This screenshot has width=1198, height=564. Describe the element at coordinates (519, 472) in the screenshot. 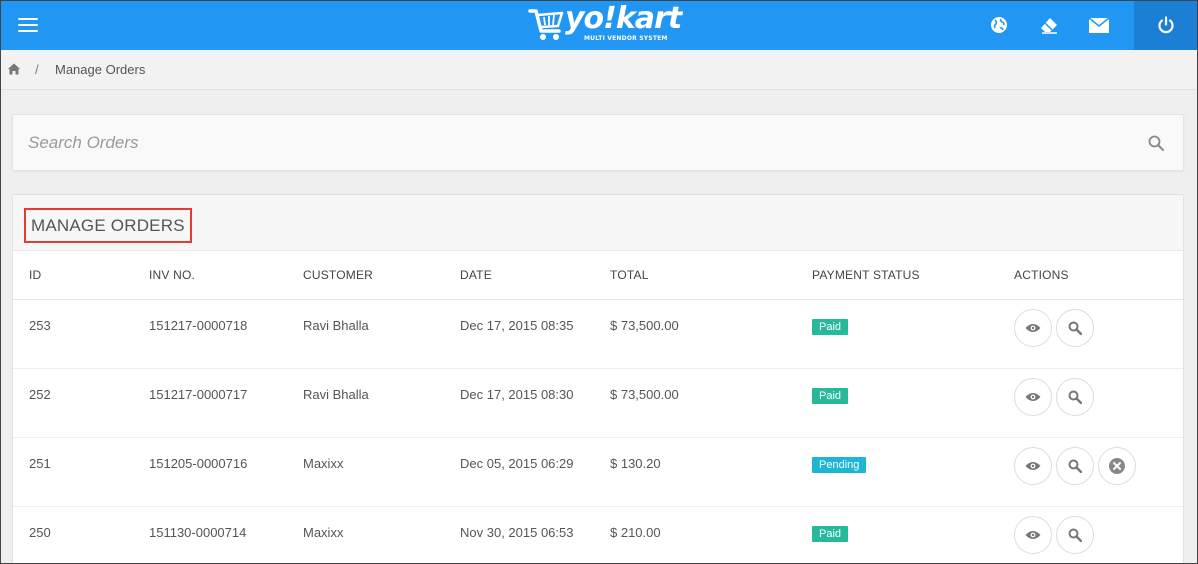

I see `cell-date: Dec 05, 2015 06:29` at that location.